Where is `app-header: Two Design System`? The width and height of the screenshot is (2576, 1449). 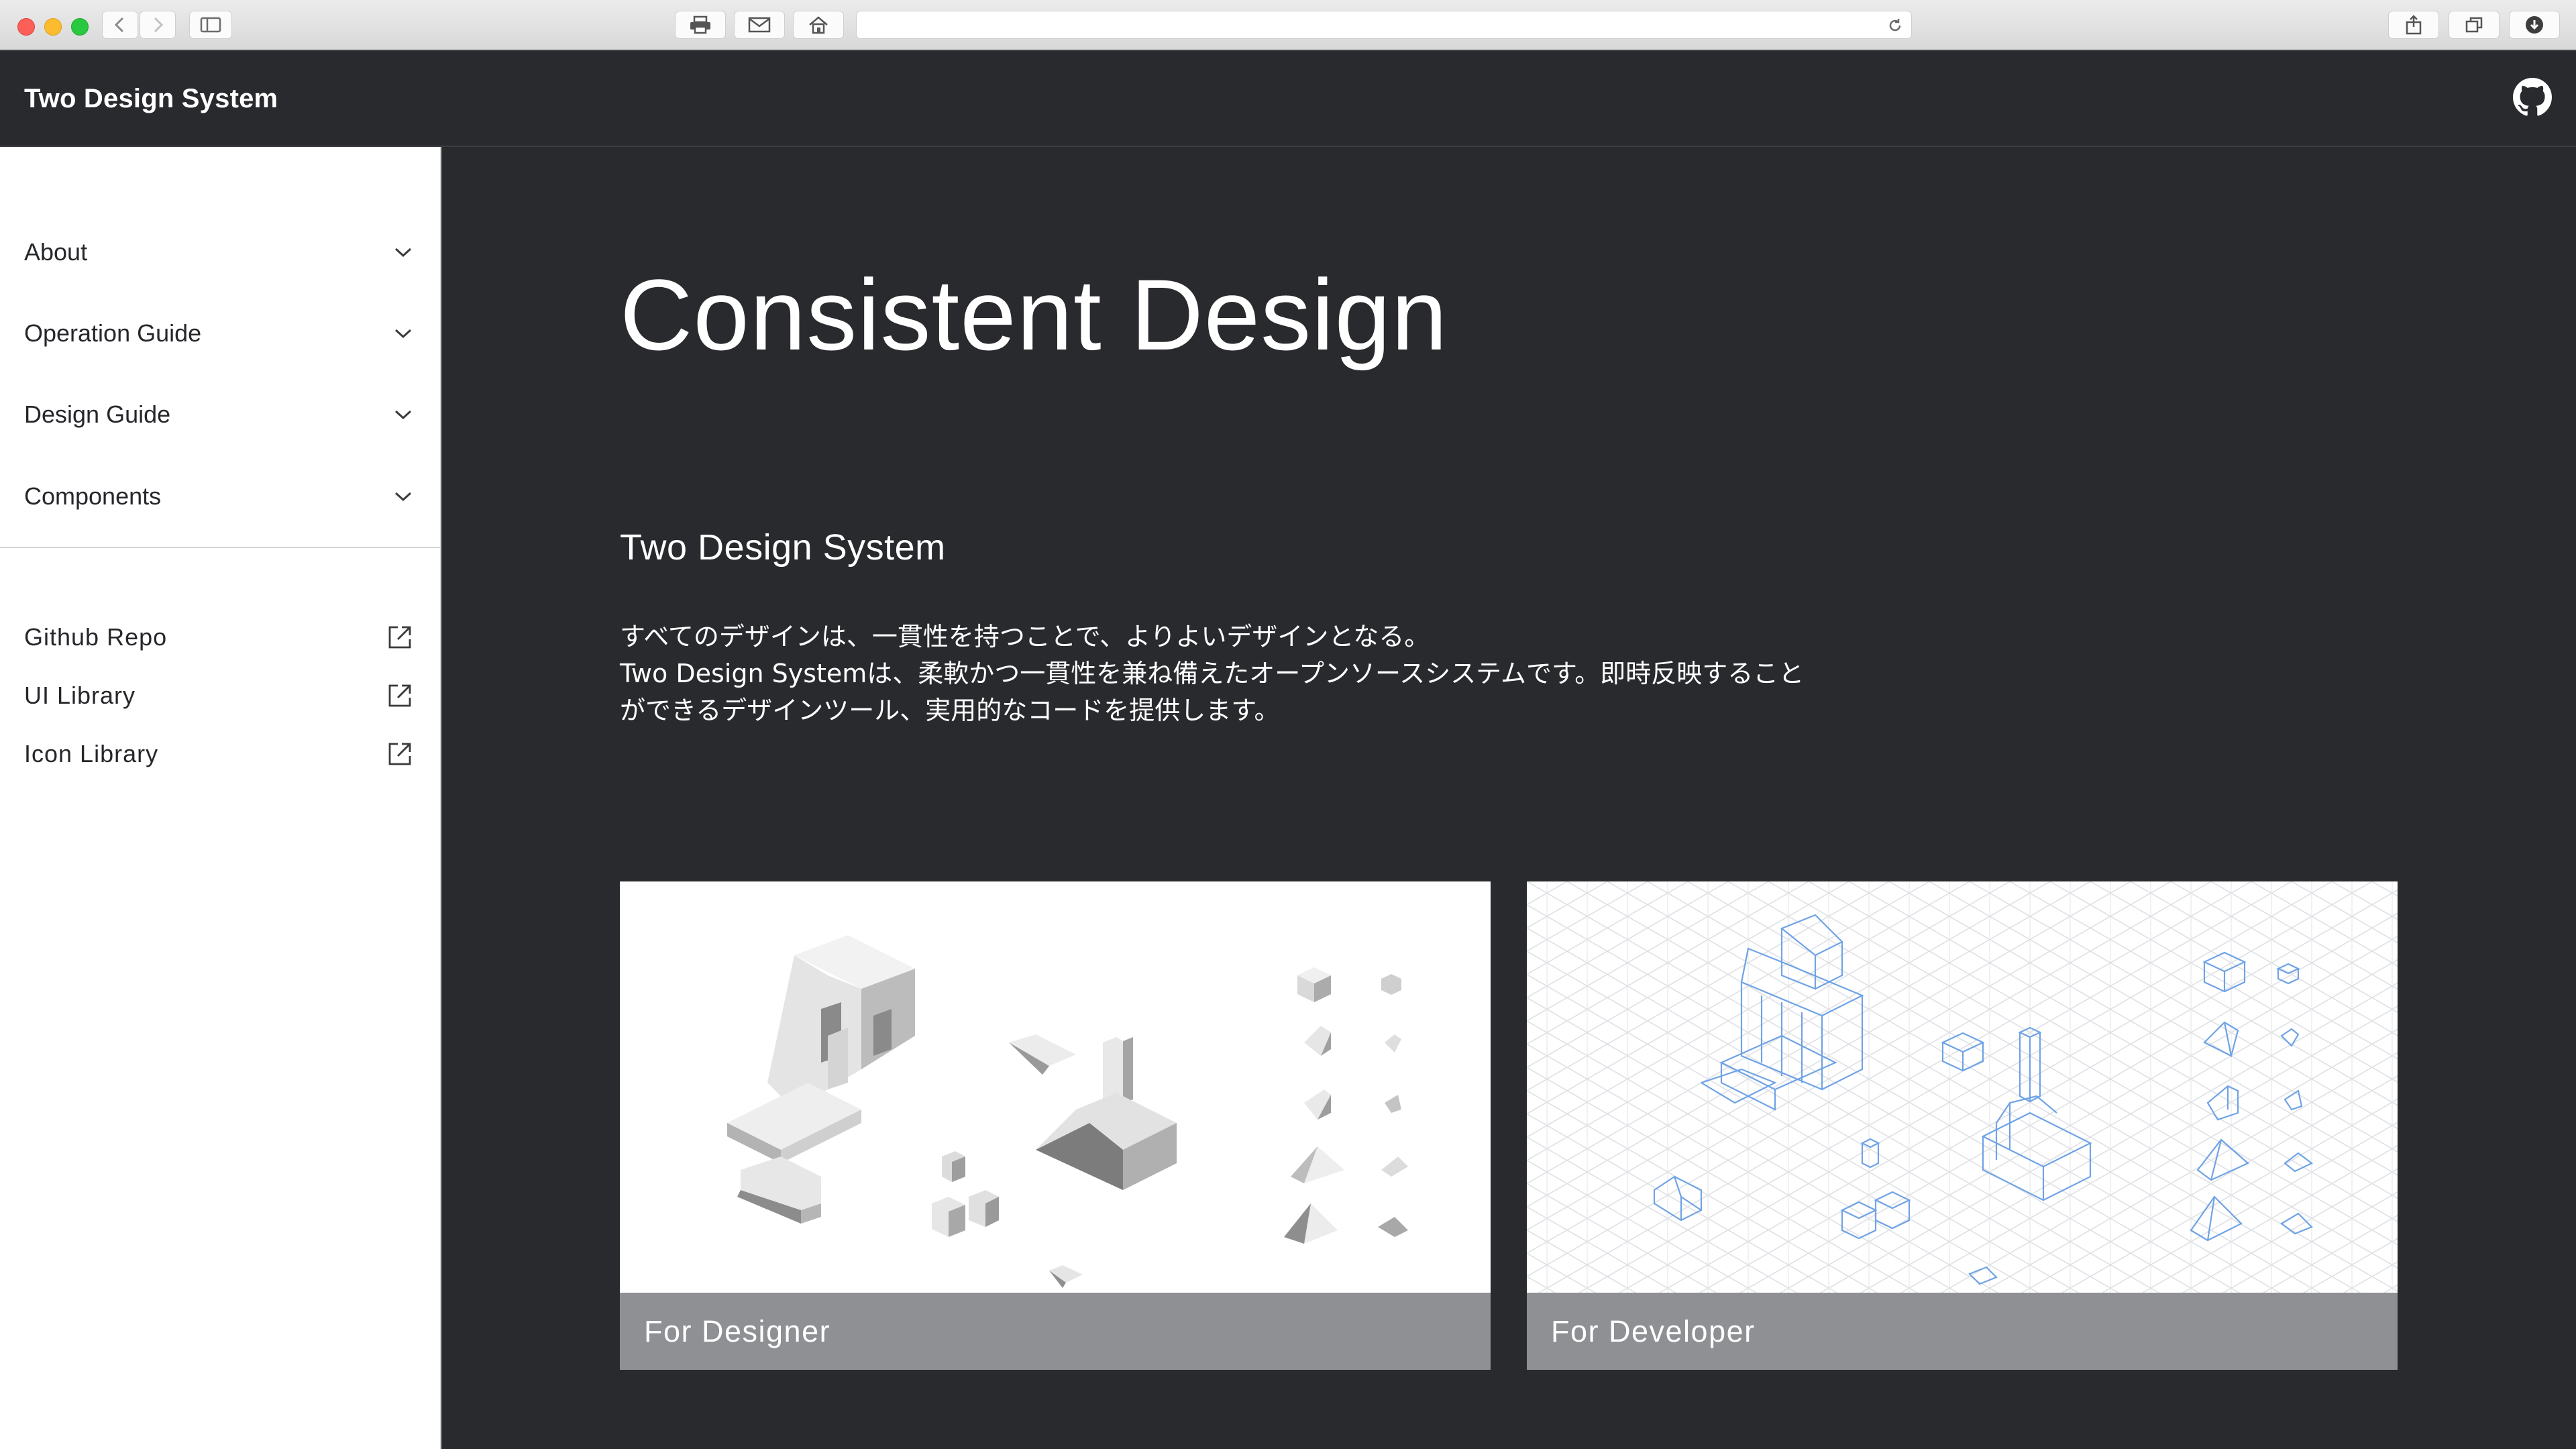 app-header: Two Design System is located at coordinates (1288, 98).